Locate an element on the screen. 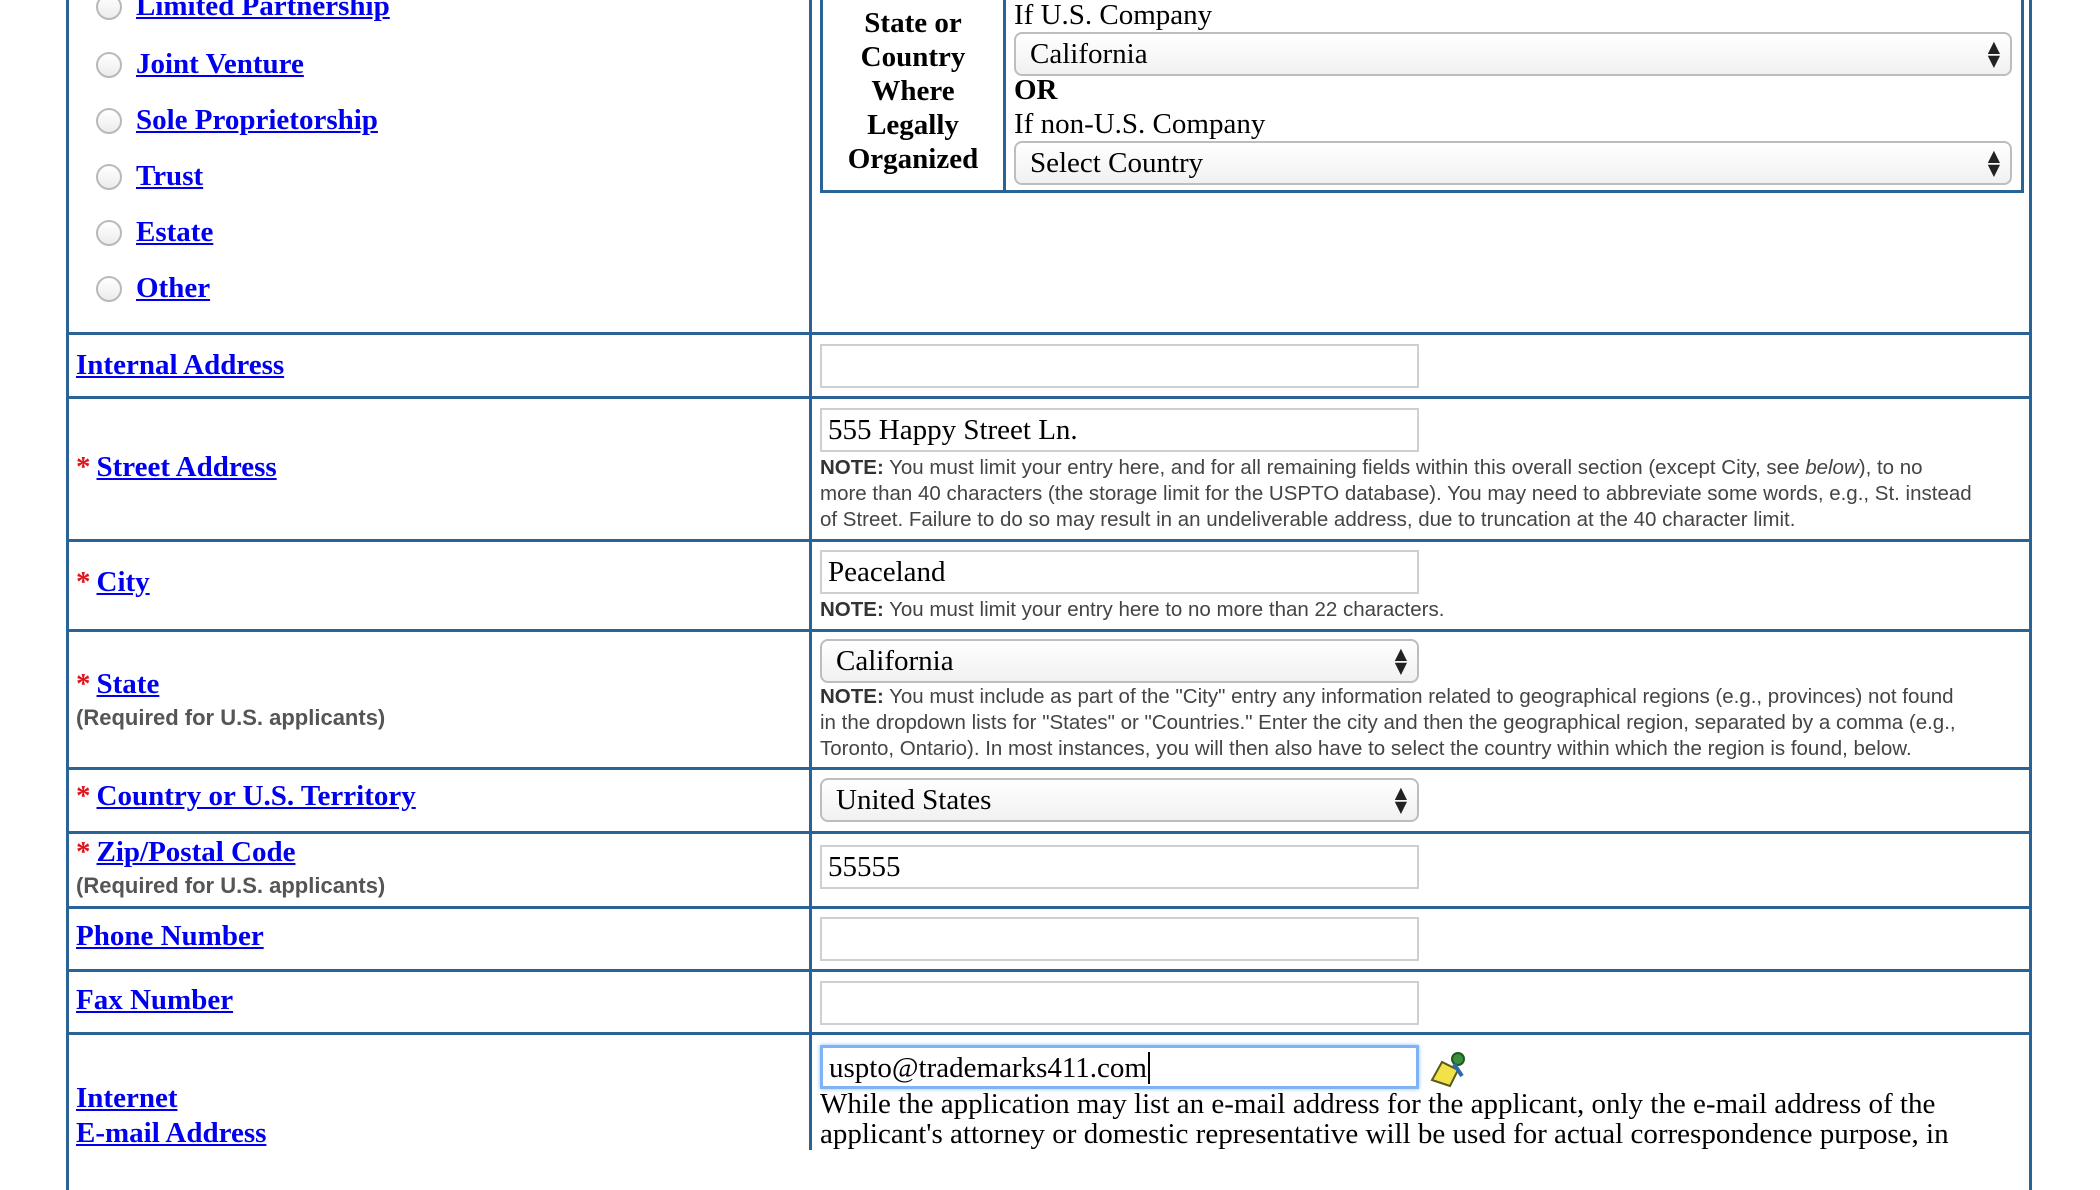  link-limited-partnership: Limited Partnership is located at coordinates (263, 11).